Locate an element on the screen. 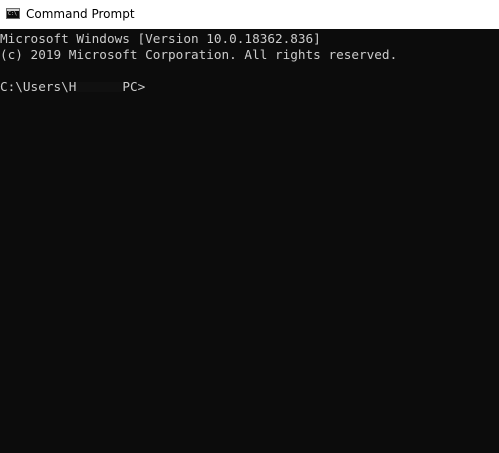 This screenshot has height=453, width=499. prompt-path-end: PC> is located at coordinates (134, 86).